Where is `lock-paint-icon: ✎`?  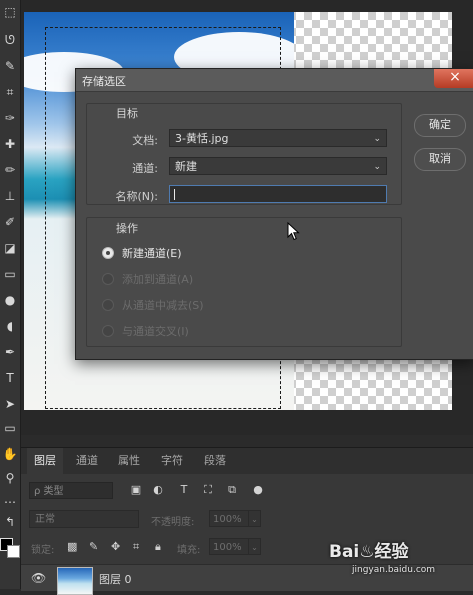
lock-paint-icon: ✎ is located at coordinates (93, 546).